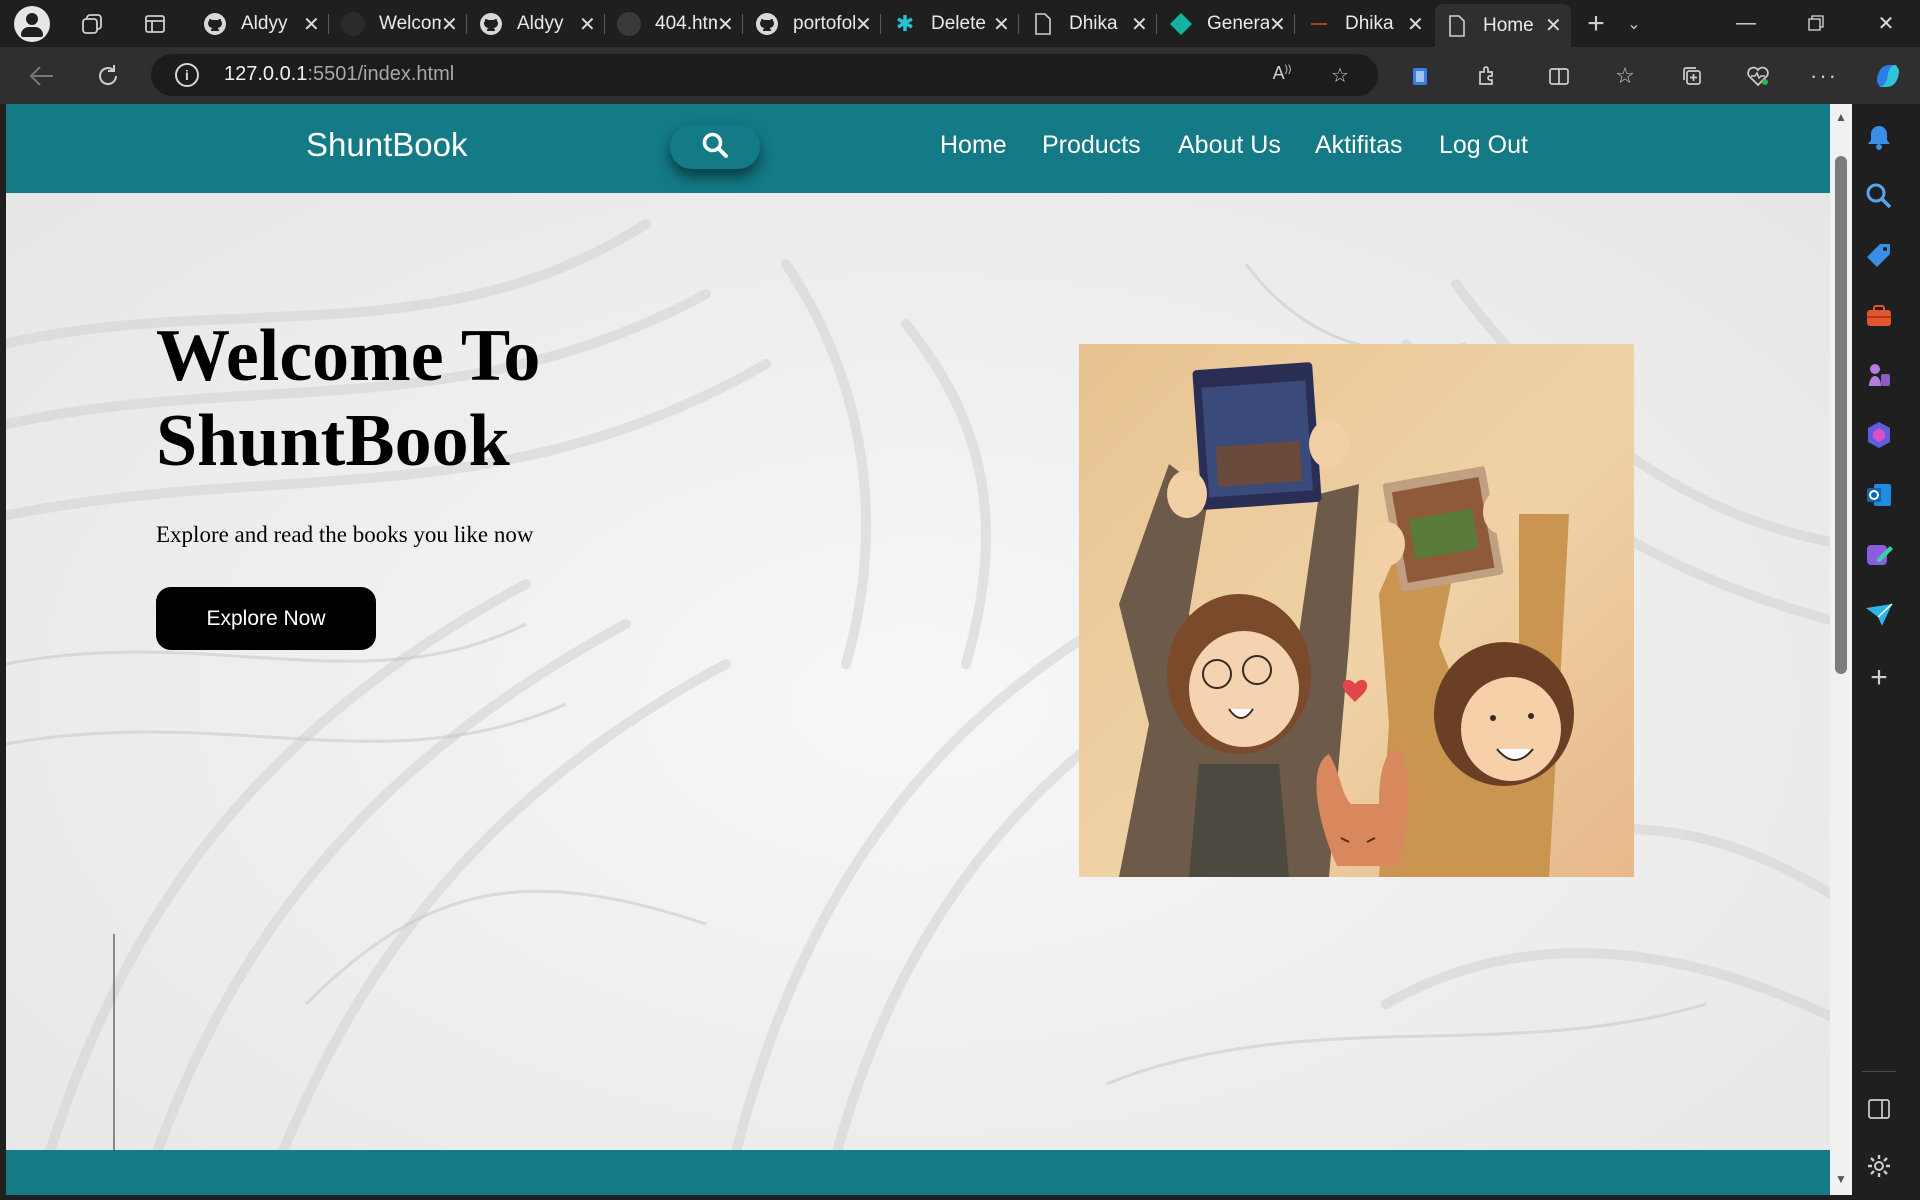 The image size is (1920, 1200). Describe the element at coordinates (1229, 145) in the screenshot. I see `nav-link-about-us: About Us` at that location.